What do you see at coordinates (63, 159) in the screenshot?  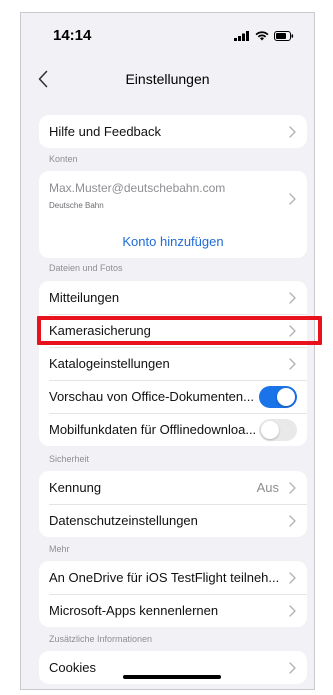 I see `section-header-accounts: Konten` at bounding box center [63, 159].